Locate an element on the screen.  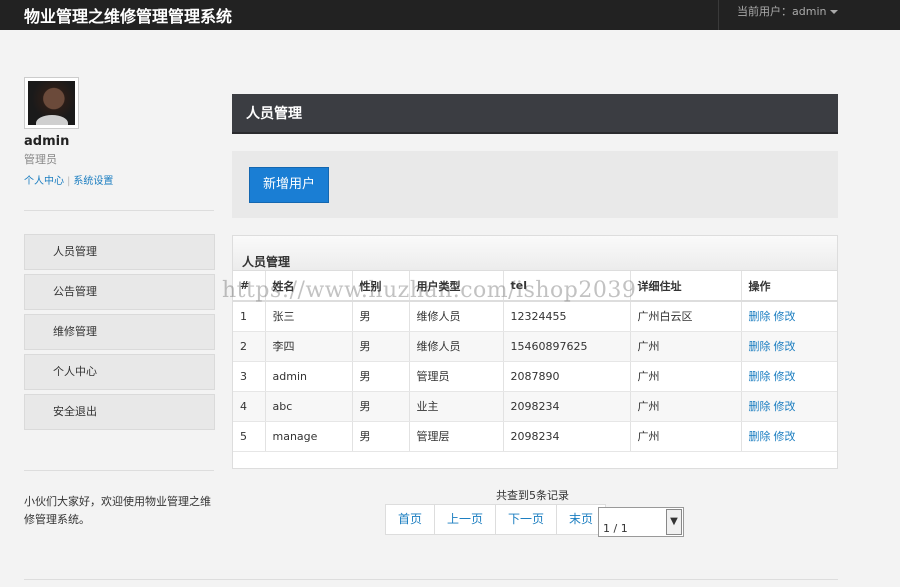
table-row: 2 李四 男 维修人员 15460897625 广州 删除 修改 is located at coordinates (535, 346).